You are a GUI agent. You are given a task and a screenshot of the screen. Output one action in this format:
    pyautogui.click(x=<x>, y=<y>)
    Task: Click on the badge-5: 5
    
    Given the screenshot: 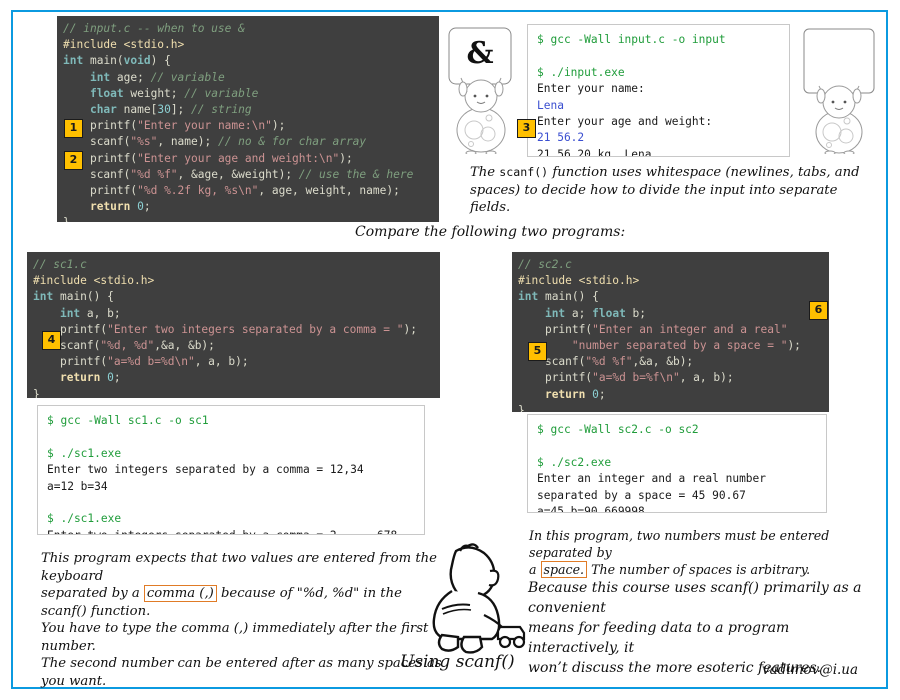 What is the action you would take?
    pyautogui.click(x=537, y=351)
    